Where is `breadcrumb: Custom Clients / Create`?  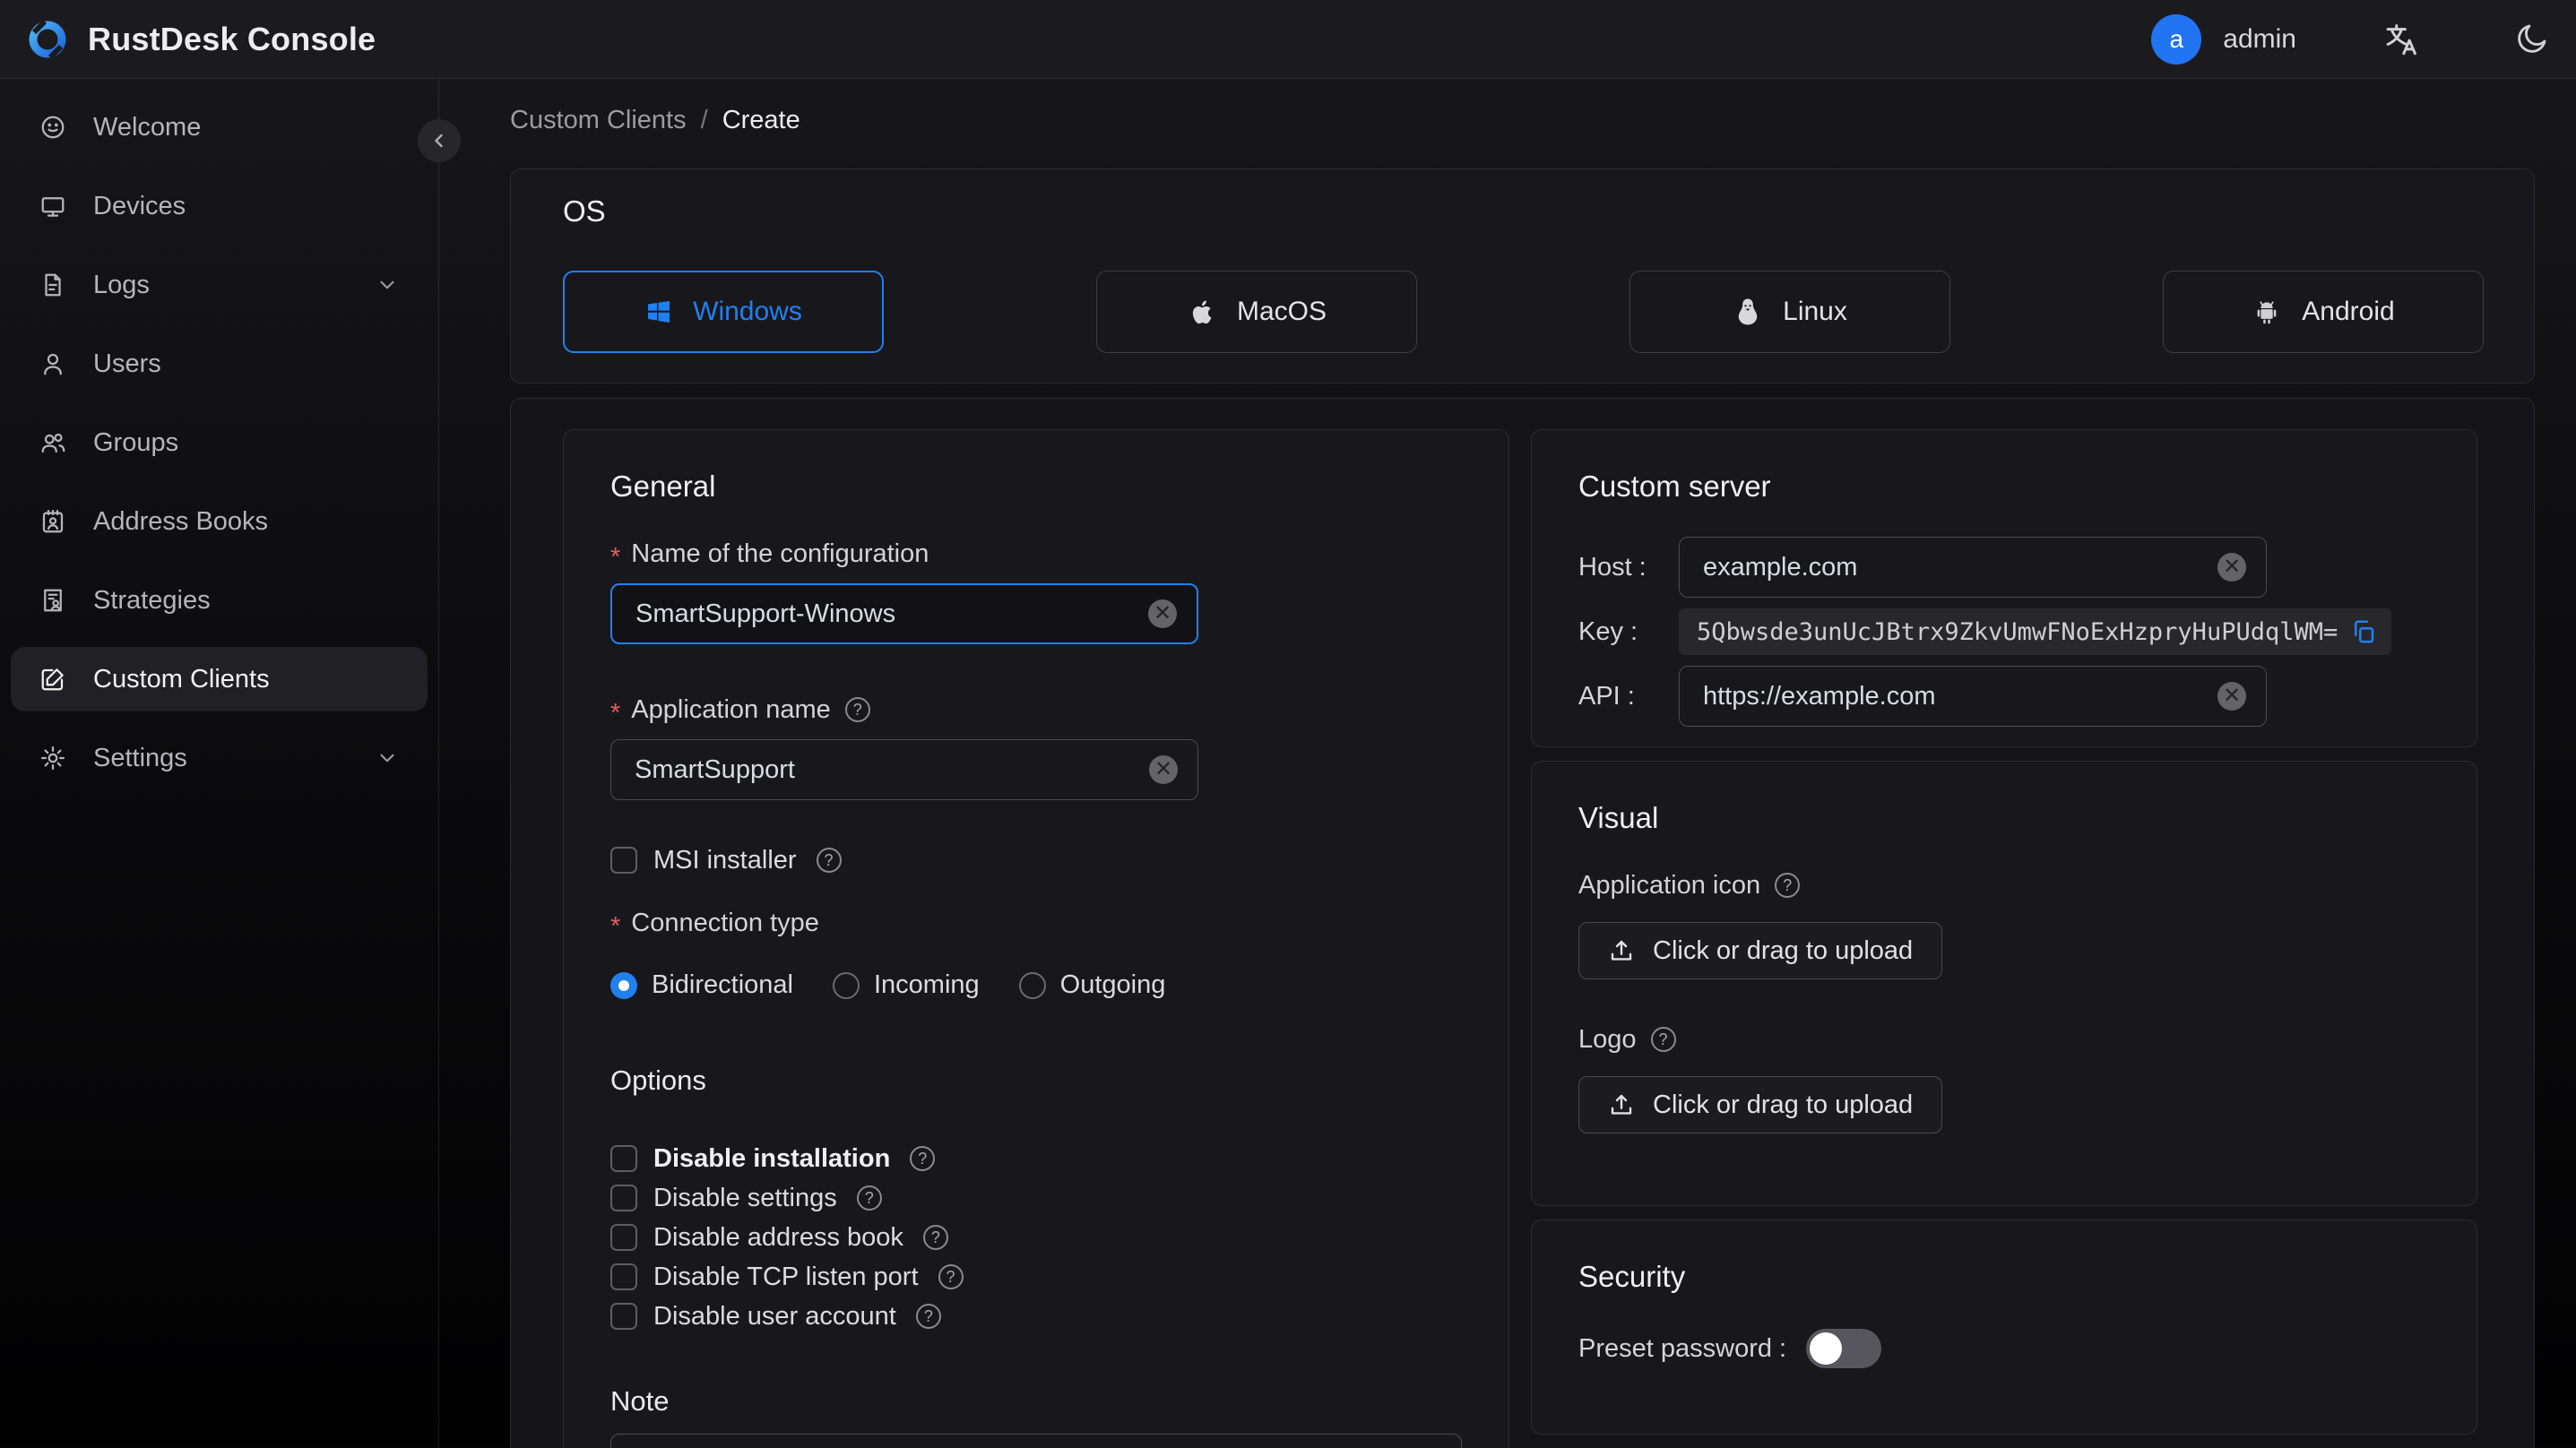 breadcrumb: Custom Clients / Create is located at coordinates (1524, 120).